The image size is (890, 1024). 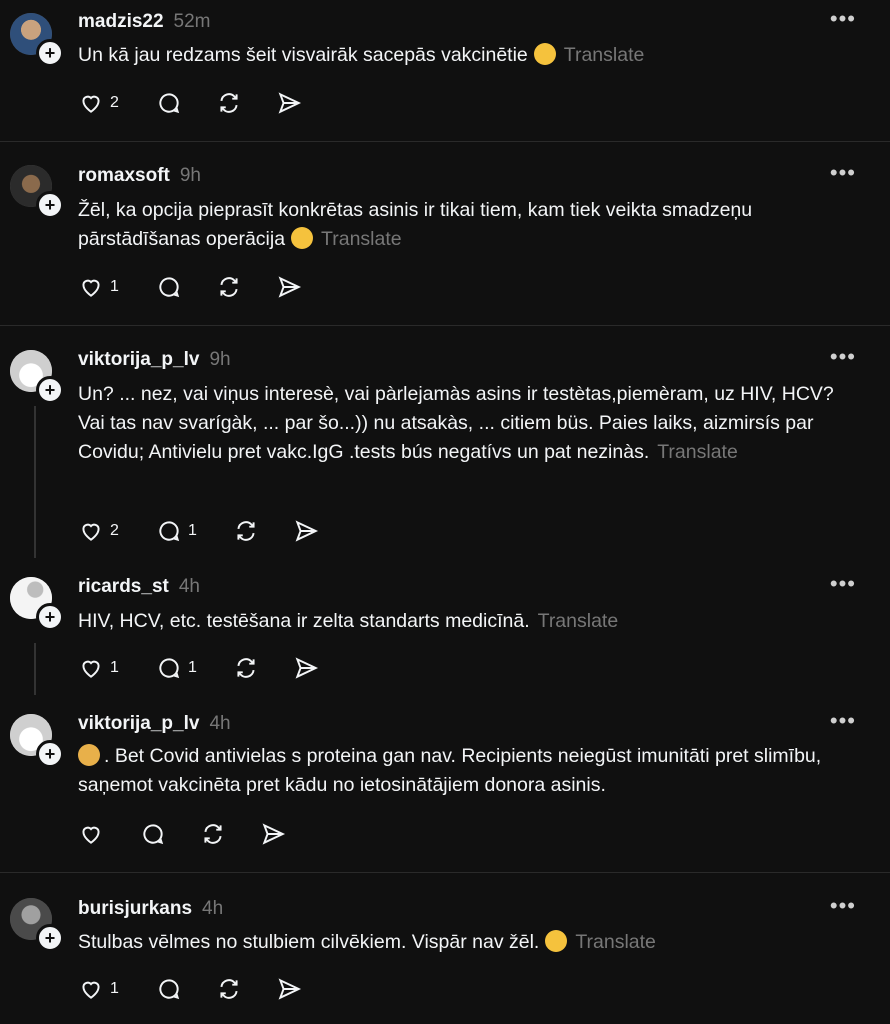 What do you see at coordinates (192, 21) in the screenshot?
I see `timestamp: 52m` at bounding box center [192, 21].